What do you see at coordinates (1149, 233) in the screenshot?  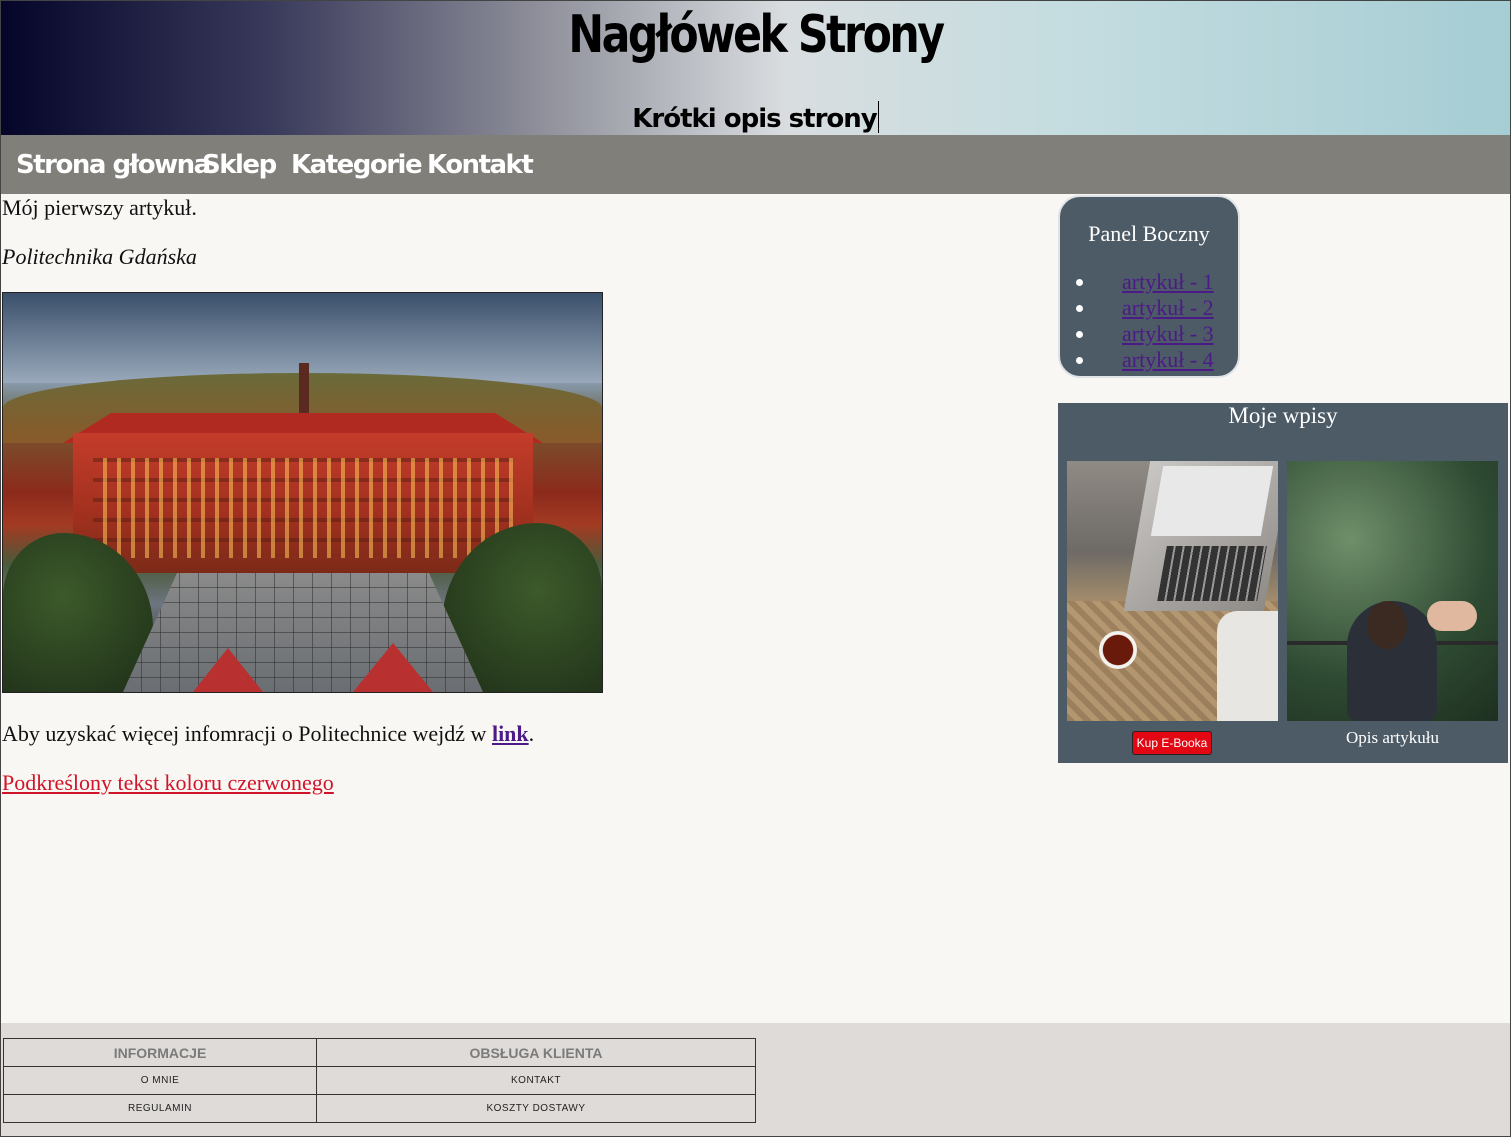 I see `side-panel-title: Panel Boczny` at bounding box center [1149, 233].